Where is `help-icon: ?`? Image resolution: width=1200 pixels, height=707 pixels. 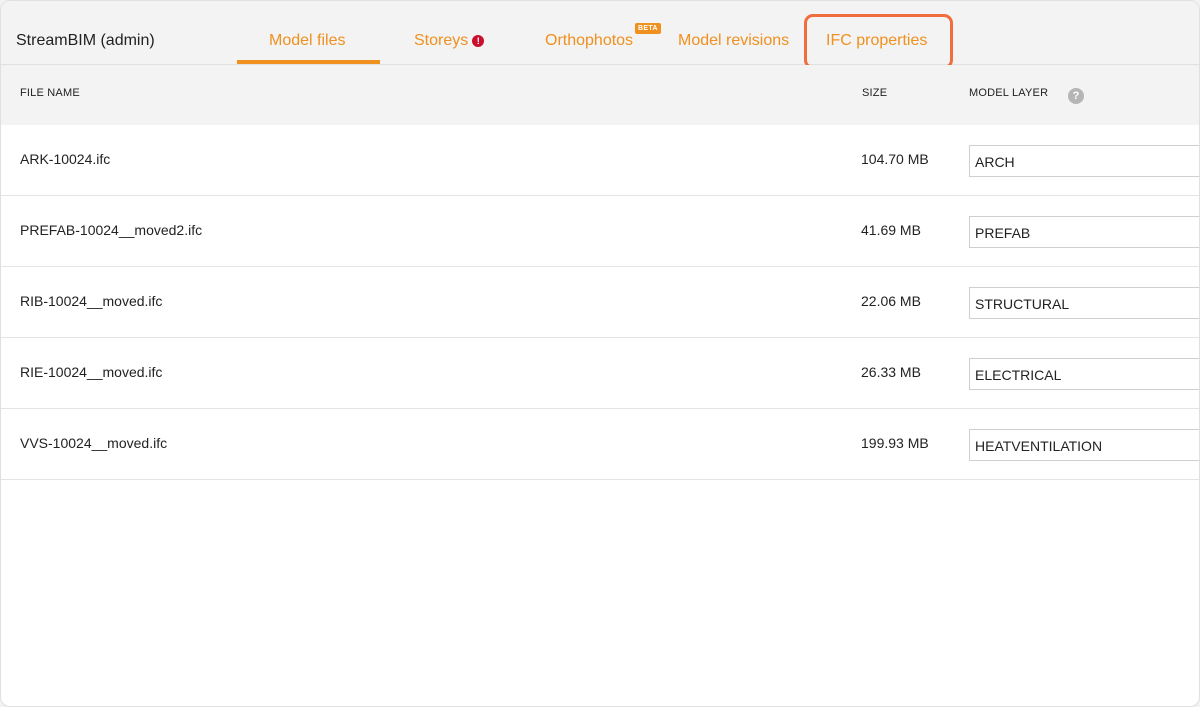
help-icon: ? is located at coordinates (1076, 96).